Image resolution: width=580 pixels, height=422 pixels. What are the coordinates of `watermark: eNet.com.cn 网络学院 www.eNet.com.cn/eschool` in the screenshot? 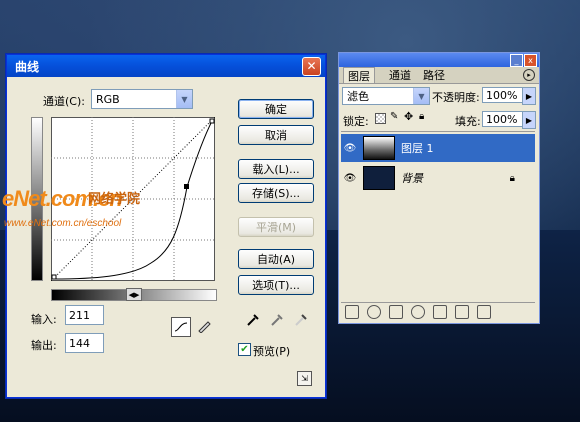 It's located at (85, 211).